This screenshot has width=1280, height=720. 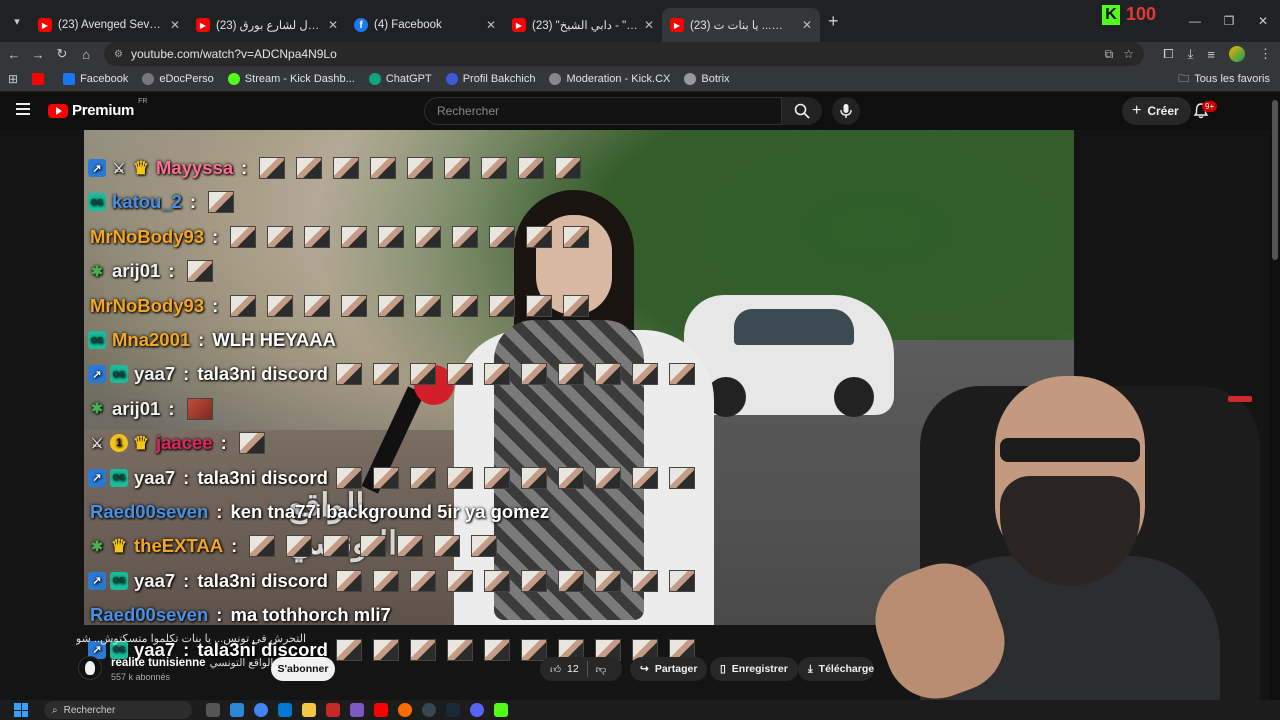 I want to click on menu-kebab-icon: ⋮, so click(x=1265, y=54).